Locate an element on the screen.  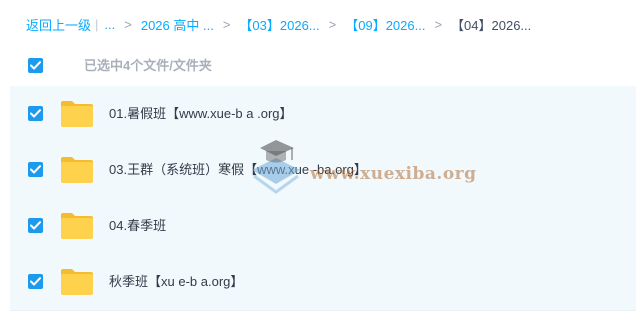
file-name: 秋季班【xu e-b a.org】 is located at coordinates (176, 282).